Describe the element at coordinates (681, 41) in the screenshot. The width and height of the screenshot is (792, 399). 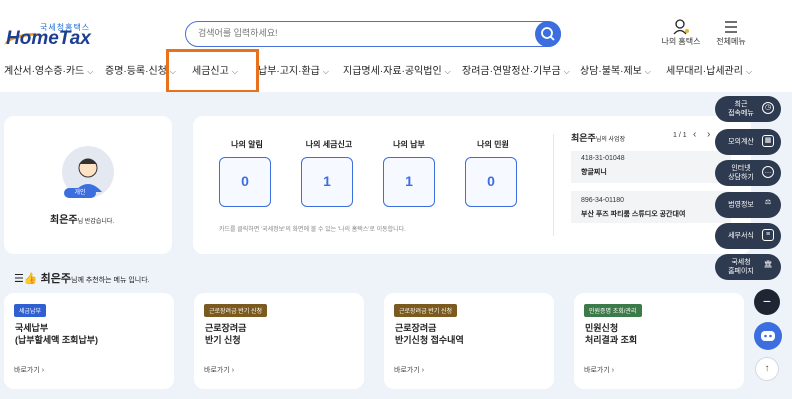
I see `my-hometax-label: 나의 홈택스` at that location.